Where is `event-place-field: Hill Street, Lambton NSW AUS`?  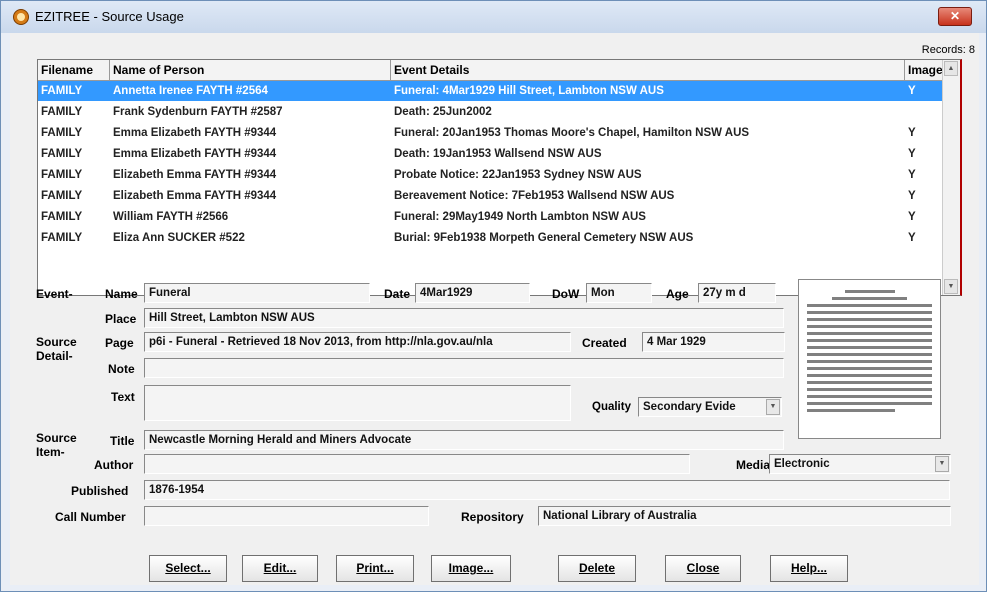
event-place-field: Hill Street, Lambton NSW AUS is located at coordinates (464, 318).